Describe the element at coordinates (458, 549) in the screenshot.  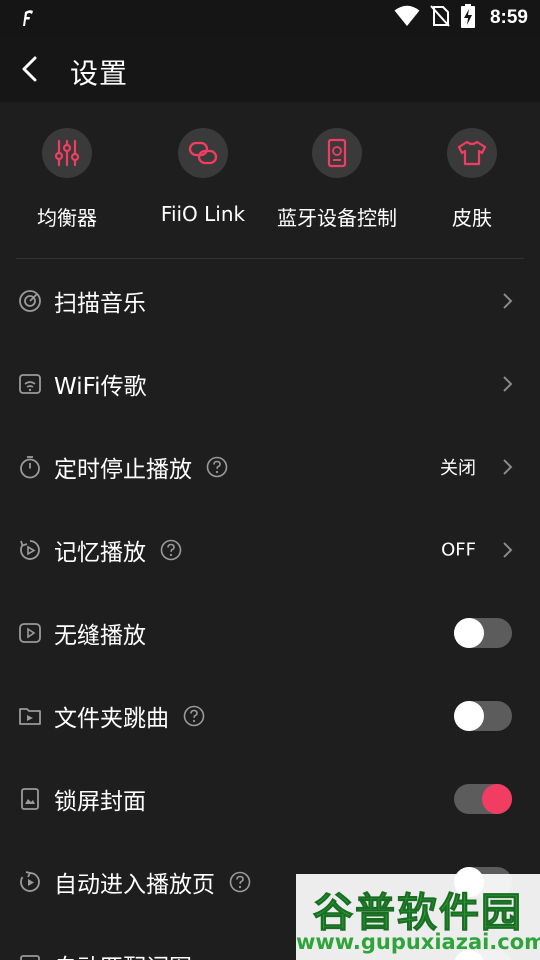
I see `memory-play-value: OFF` at that location.